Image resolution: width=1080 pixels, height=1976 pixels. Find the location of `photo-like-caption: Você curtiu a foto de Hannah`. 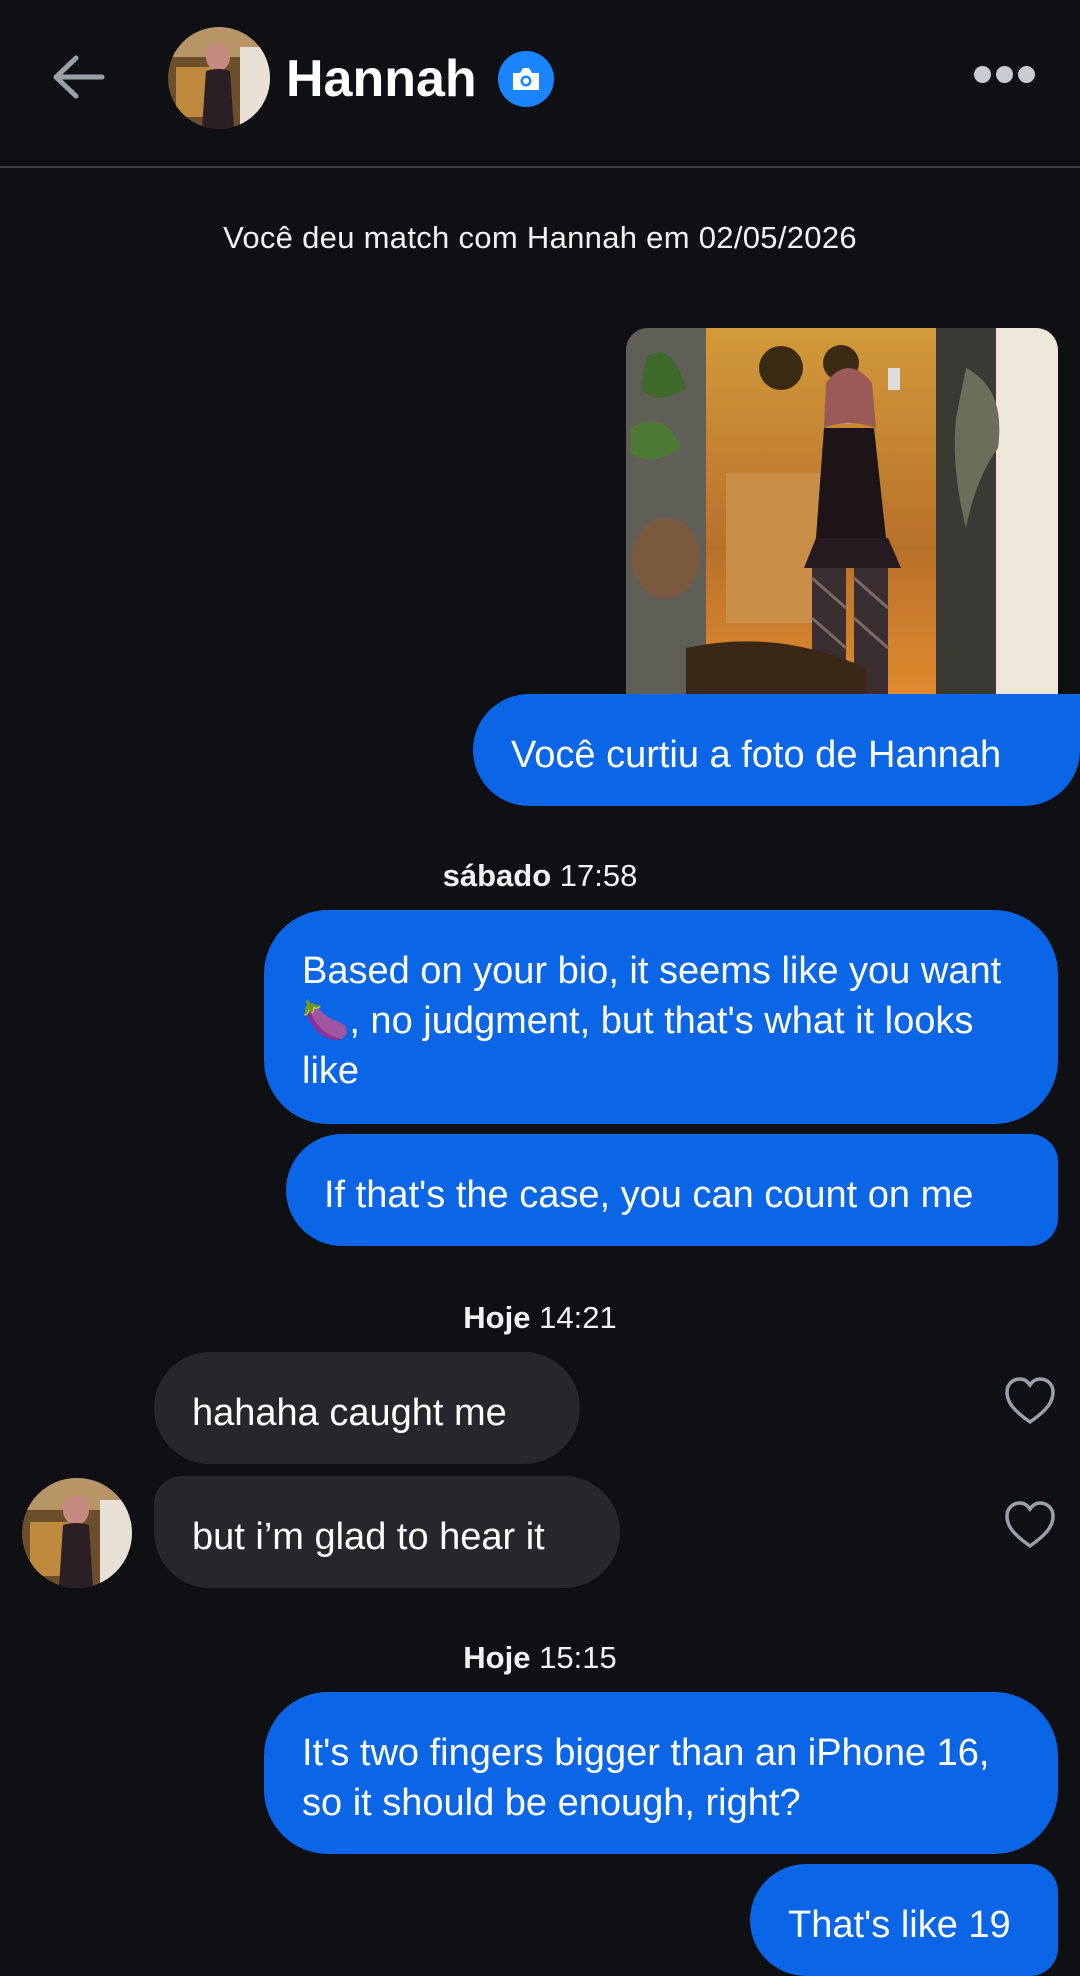

photo-like-caption: Você curtiu a foto de Hannah is located at coordinates (776, 750).